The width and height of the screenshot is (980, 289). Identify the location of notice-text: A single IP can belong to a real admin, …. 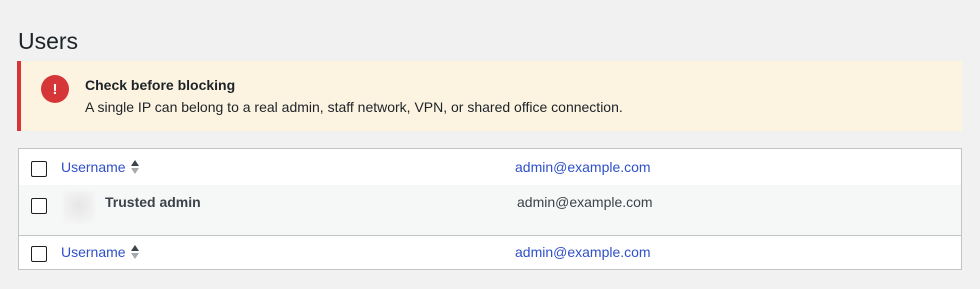
(354, 107).